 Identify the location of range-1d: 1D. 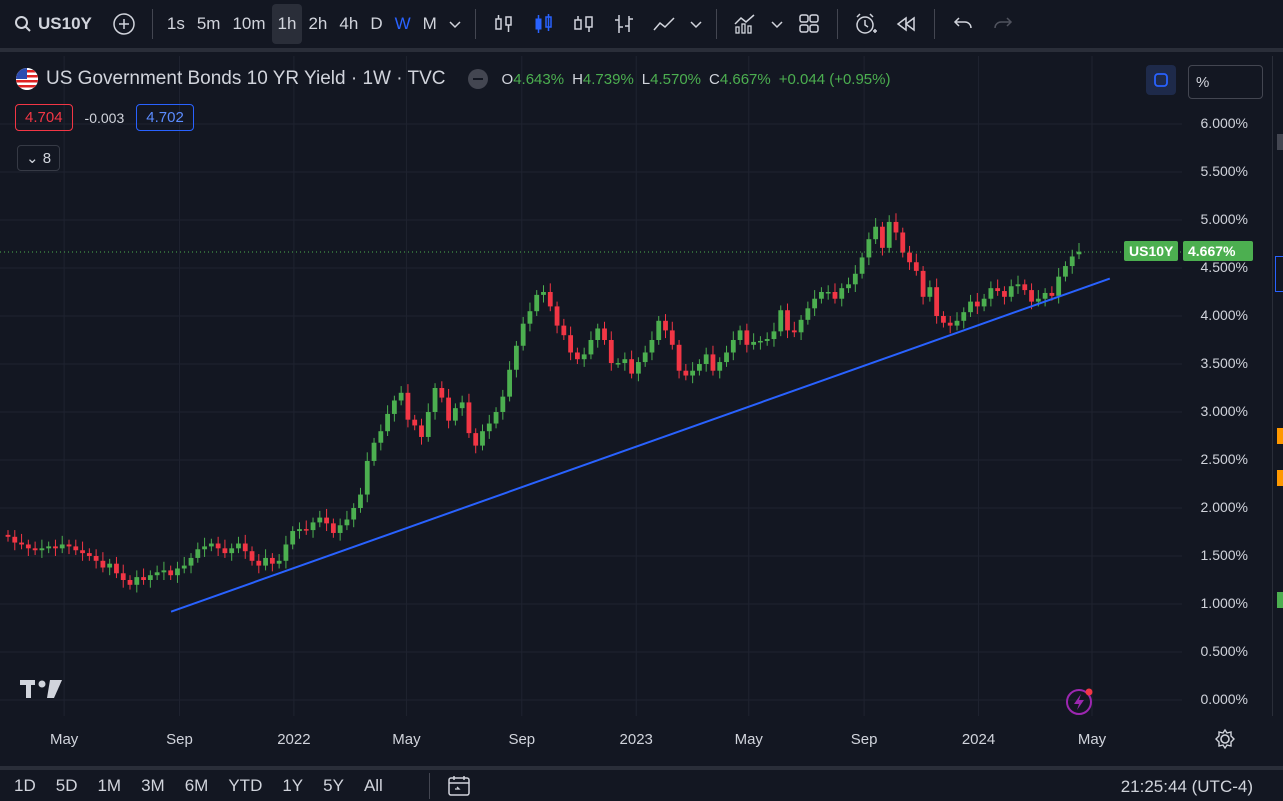
(25, 786).